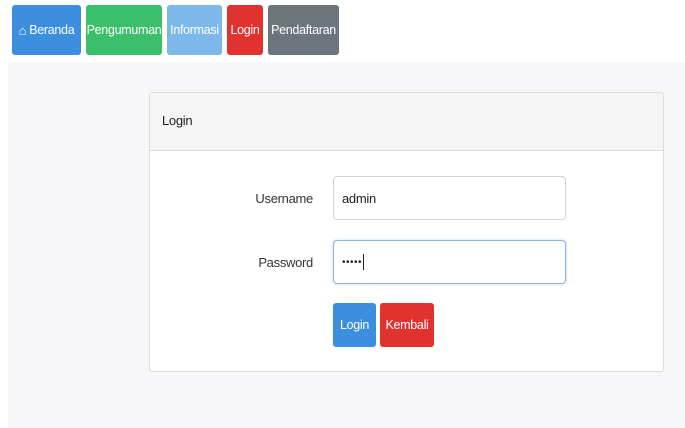 The height and width of the screenshot is (428, 685). I want to click on login-card-header: Login, so click(406, 122).